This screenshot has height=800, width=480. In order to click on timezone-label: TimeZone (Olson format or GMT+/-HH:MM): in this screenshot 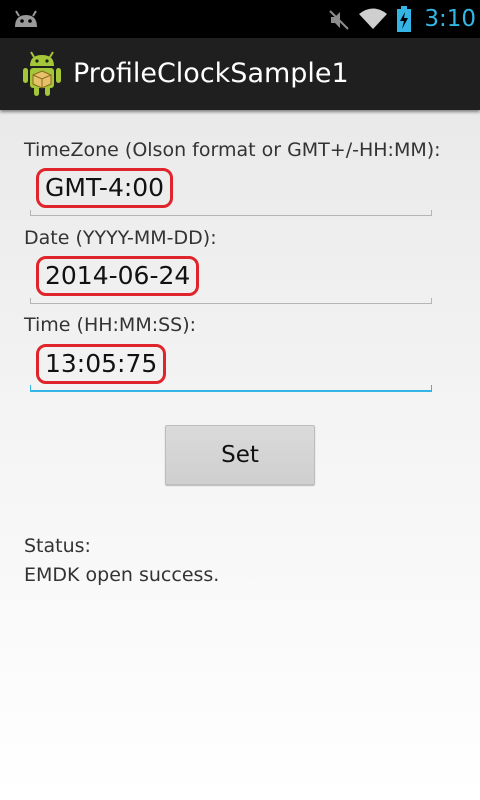, I will do `click(232, 150)`.